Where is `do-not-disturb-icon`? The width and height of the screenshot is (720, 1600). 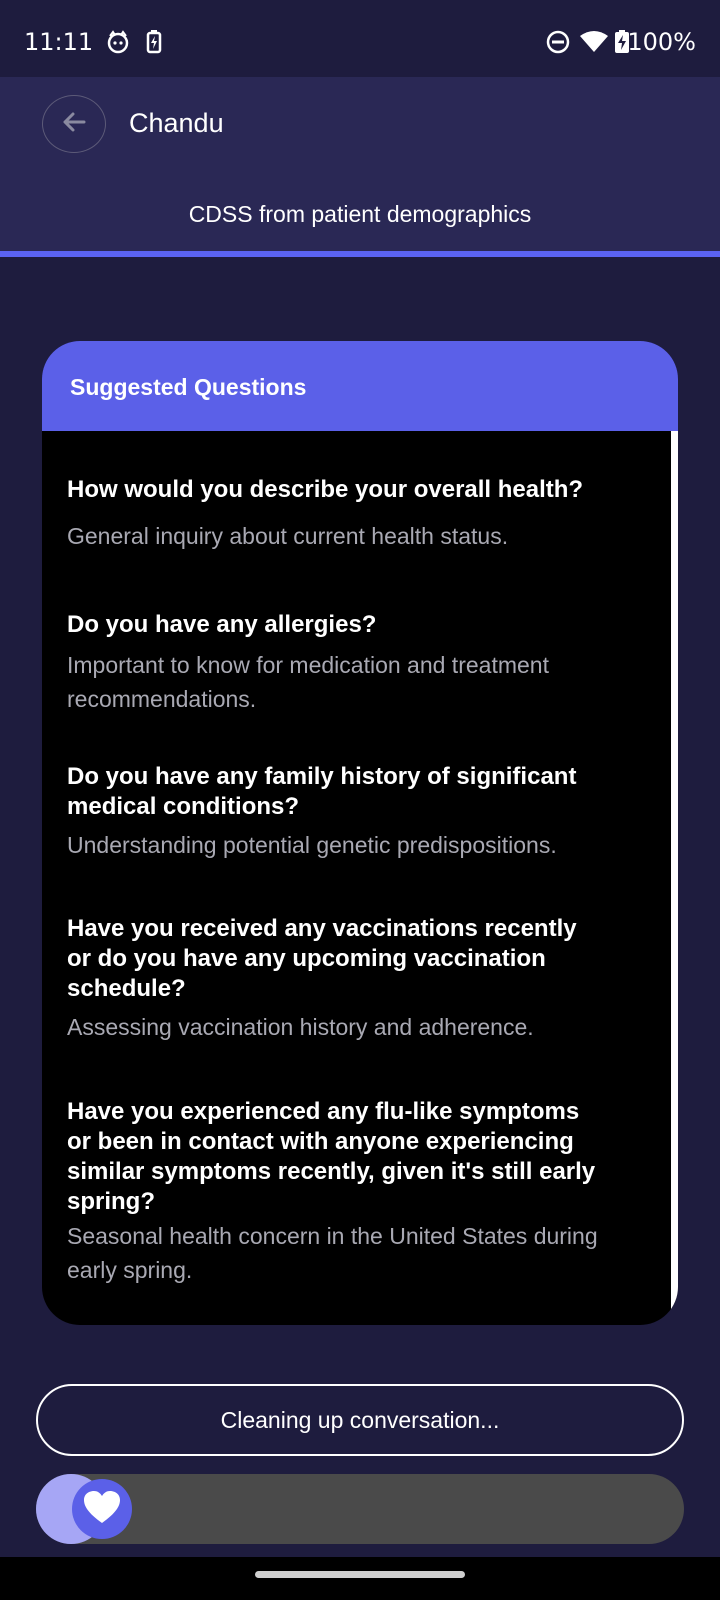
do-not-disturb-icon is located at coordinates (558, 44).